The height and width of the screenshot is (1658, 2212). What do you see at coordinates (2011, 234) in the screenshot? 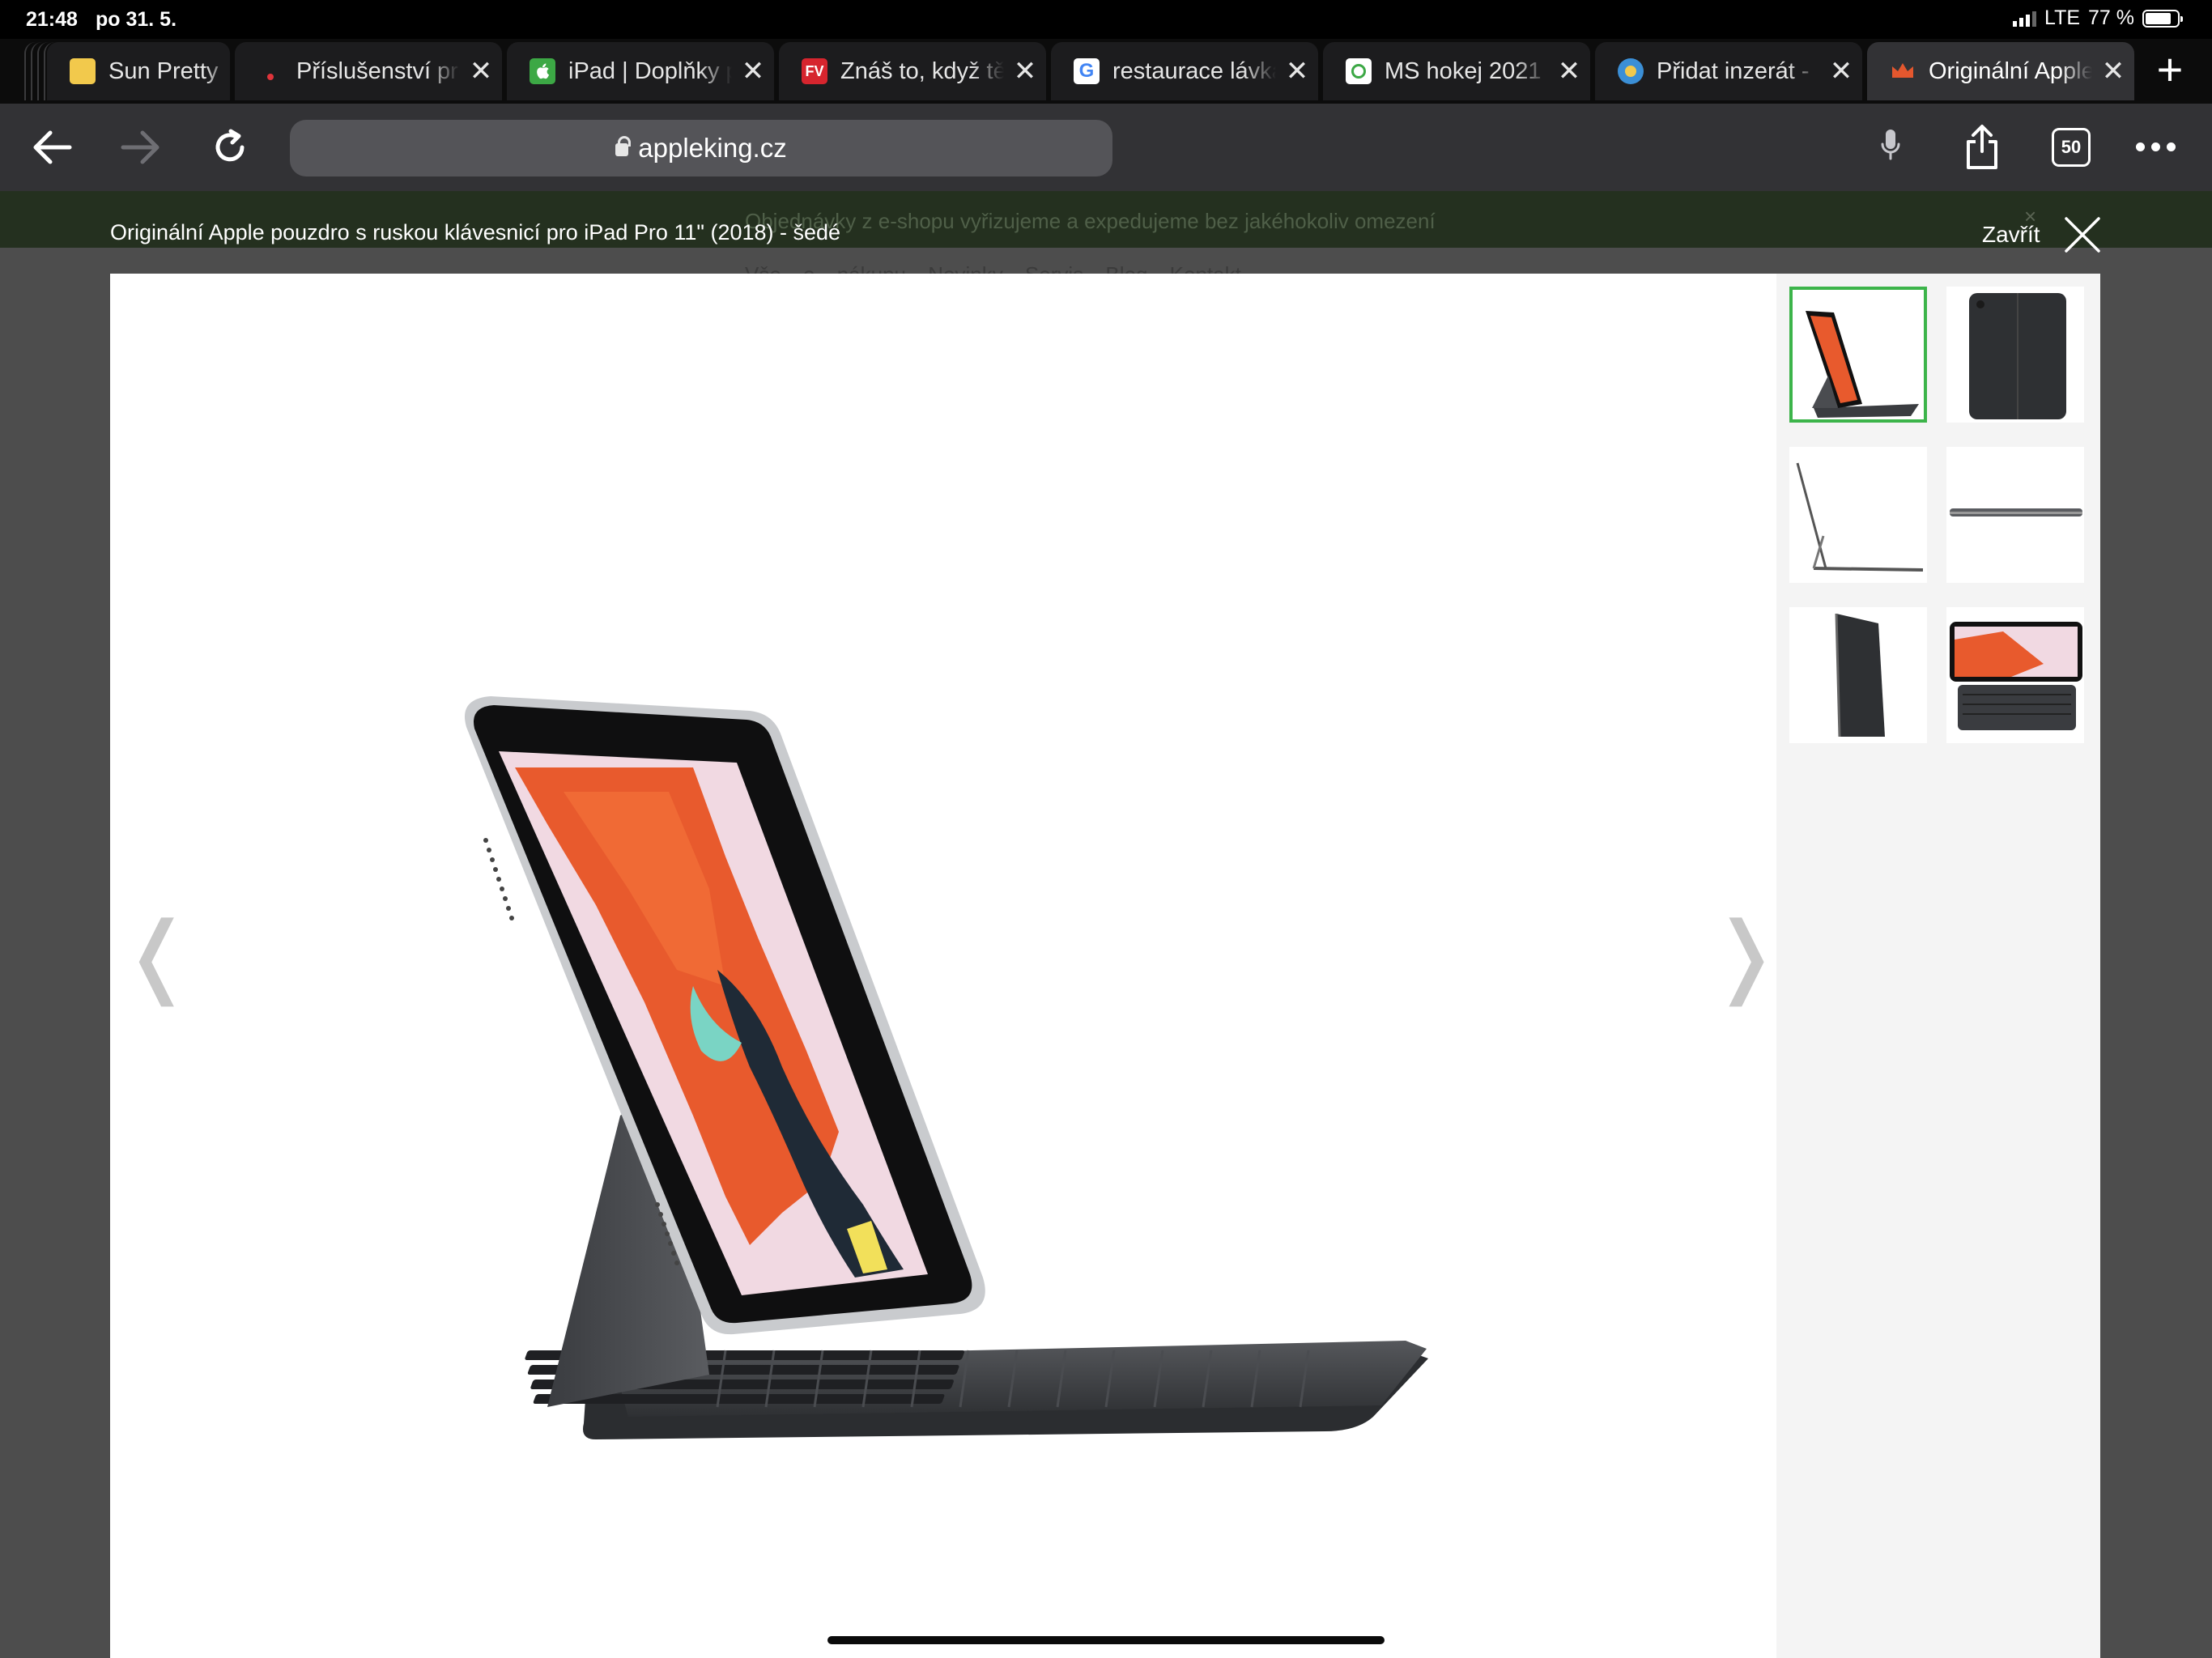
I see `close-label: Zavřít` at bounding box center [2011, 234].